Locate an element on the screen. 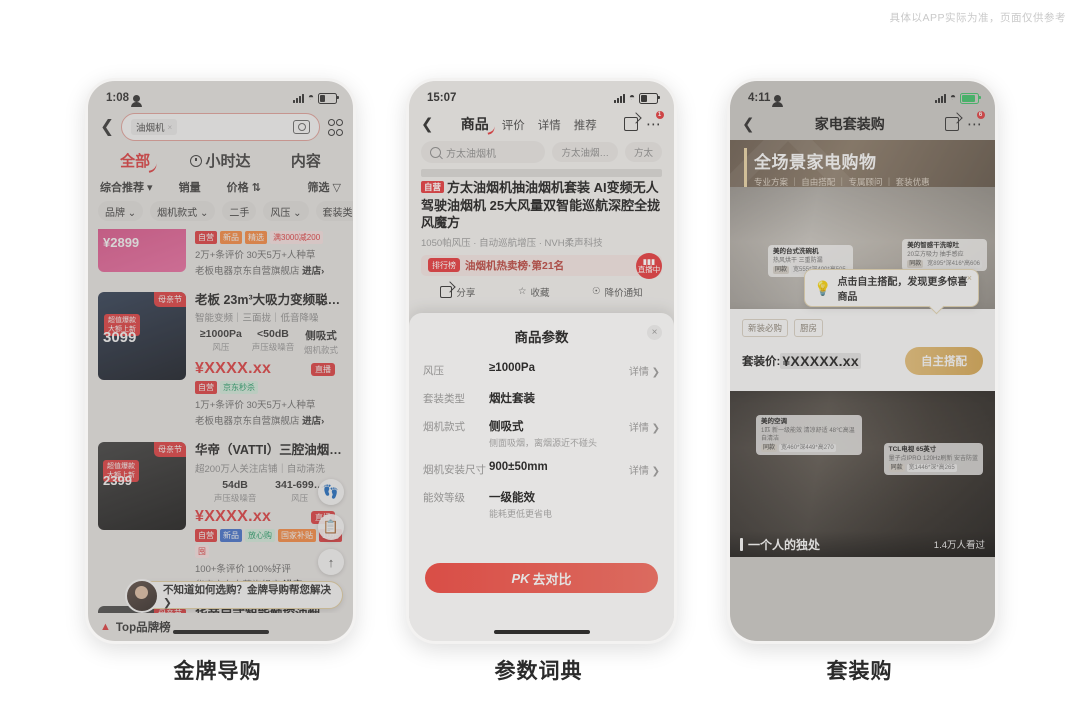 The height and width of the screenshot is (720, 1080). live-badge: ▮▮▮ 直播中 is located at coordinates (649, 266).